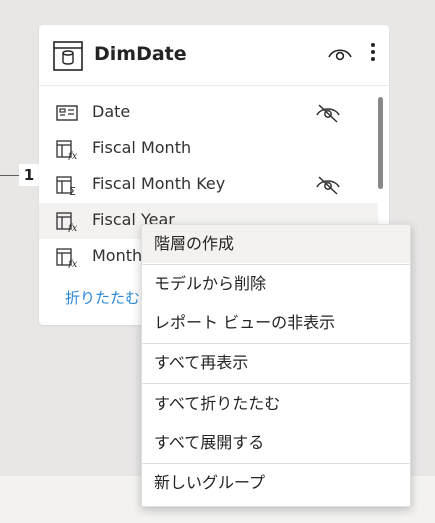  Describe the element at coordinates (276, 443) in the screenshot. I see `menu-item-expand-all: すべて展開する` at that location.